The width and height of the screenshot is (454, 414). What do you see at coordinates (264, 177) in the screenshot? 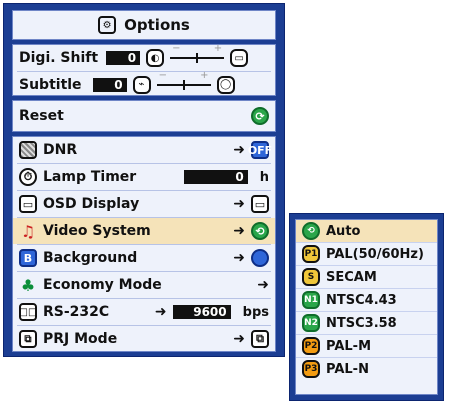
I see `lamp-timer-unit: h` at bounding box center [264, 177].